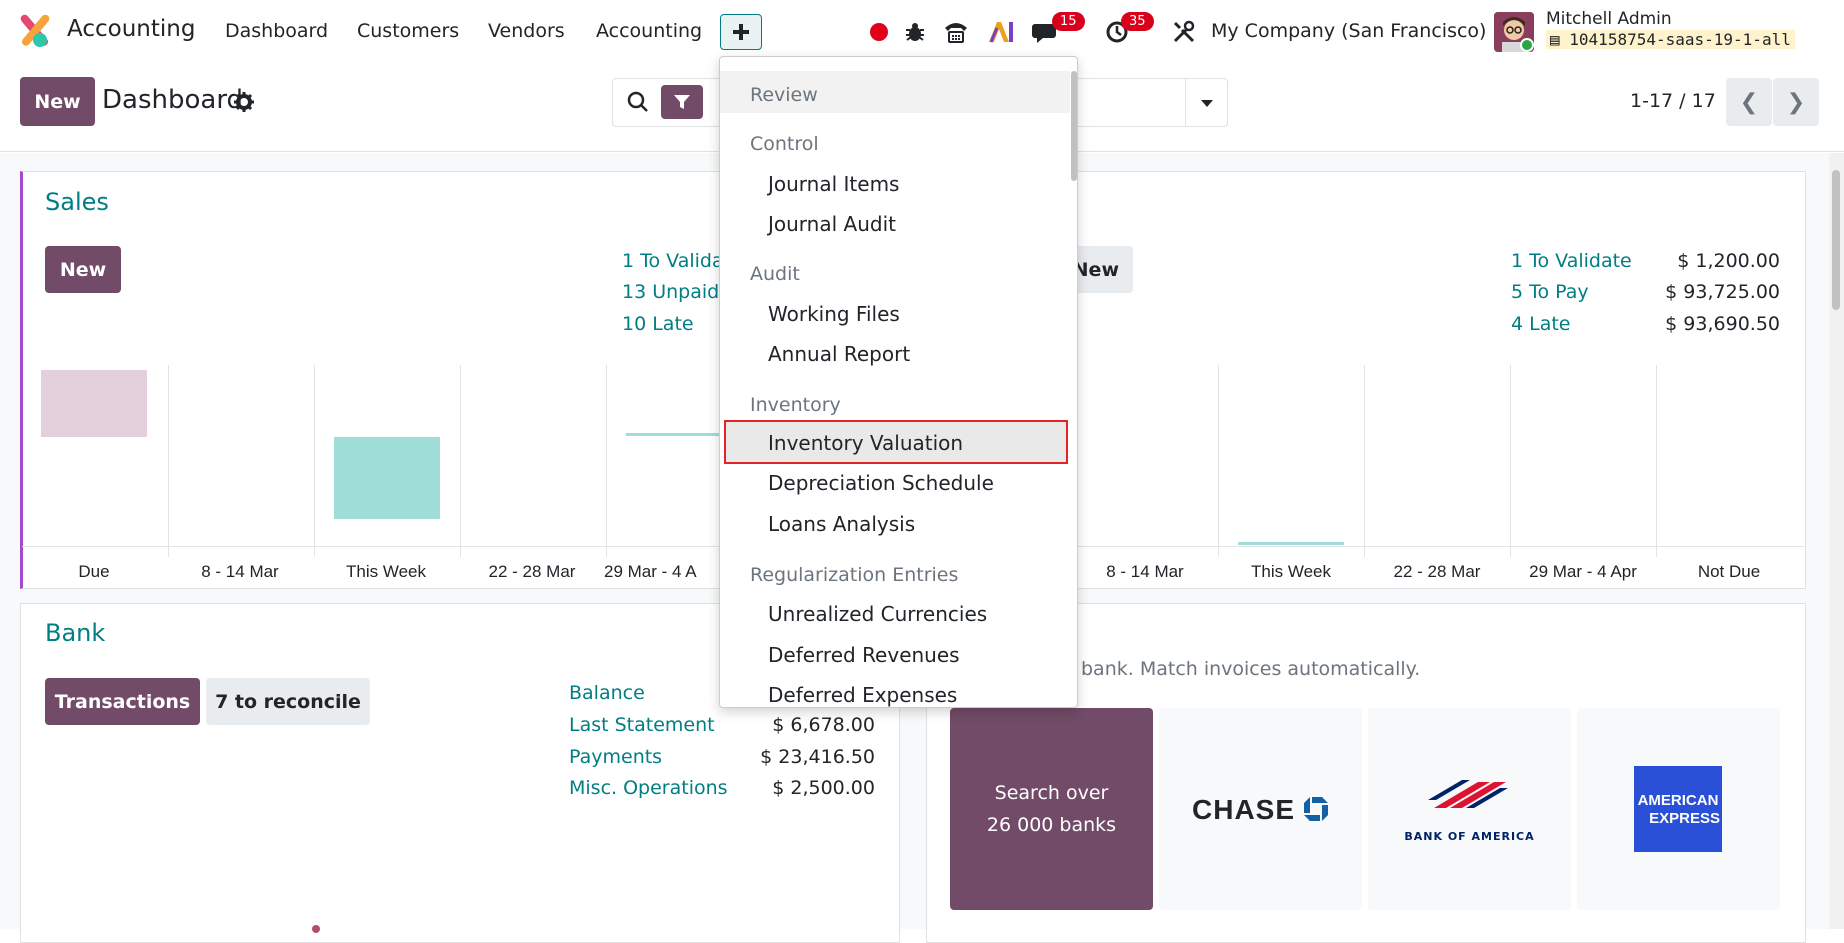 Image resolution: width=1844 pixels, height=943 pixels. I want to click on chart-x-label: 29 Mar - 4 Apr, so click(1583, 571).